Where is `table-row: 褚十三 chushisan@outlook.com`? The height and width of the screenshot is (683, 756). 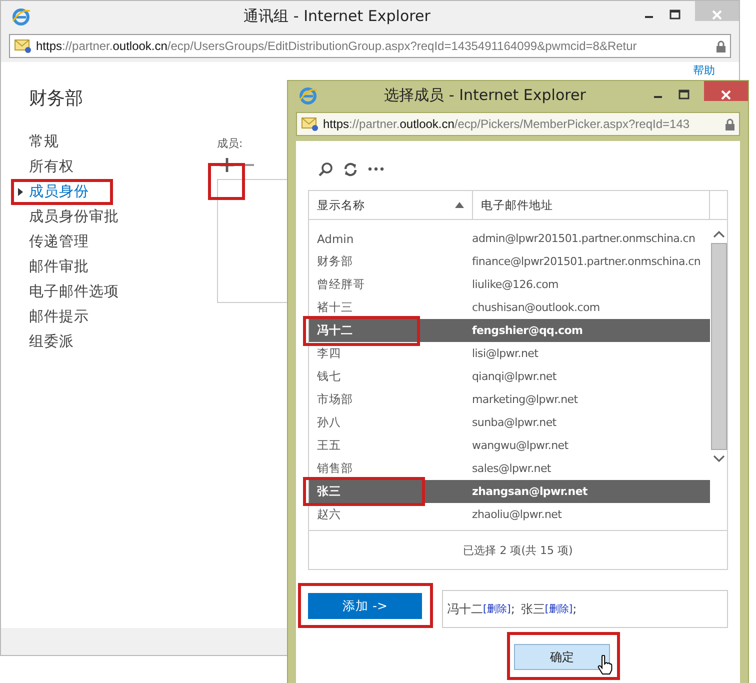
table-row: 褚十三 chushisan@outlook.com is located at coordinates (509, 307).